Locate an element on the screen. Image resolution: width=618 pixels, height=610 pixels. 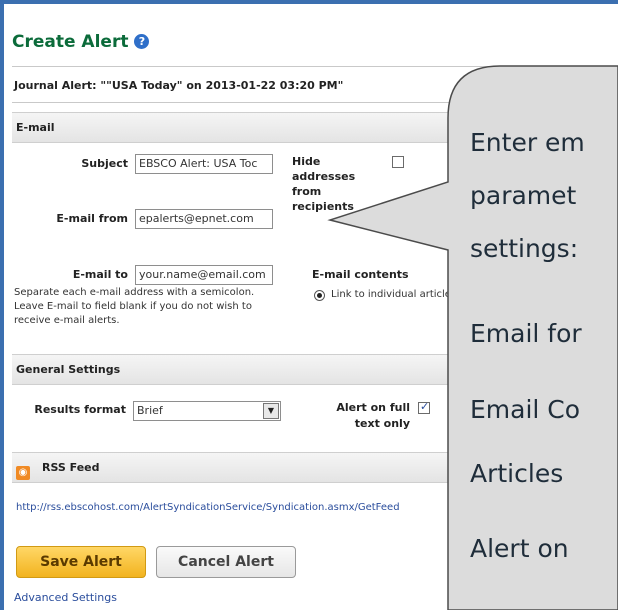
callout-line: Alert on is located at coordinates (519, 548).